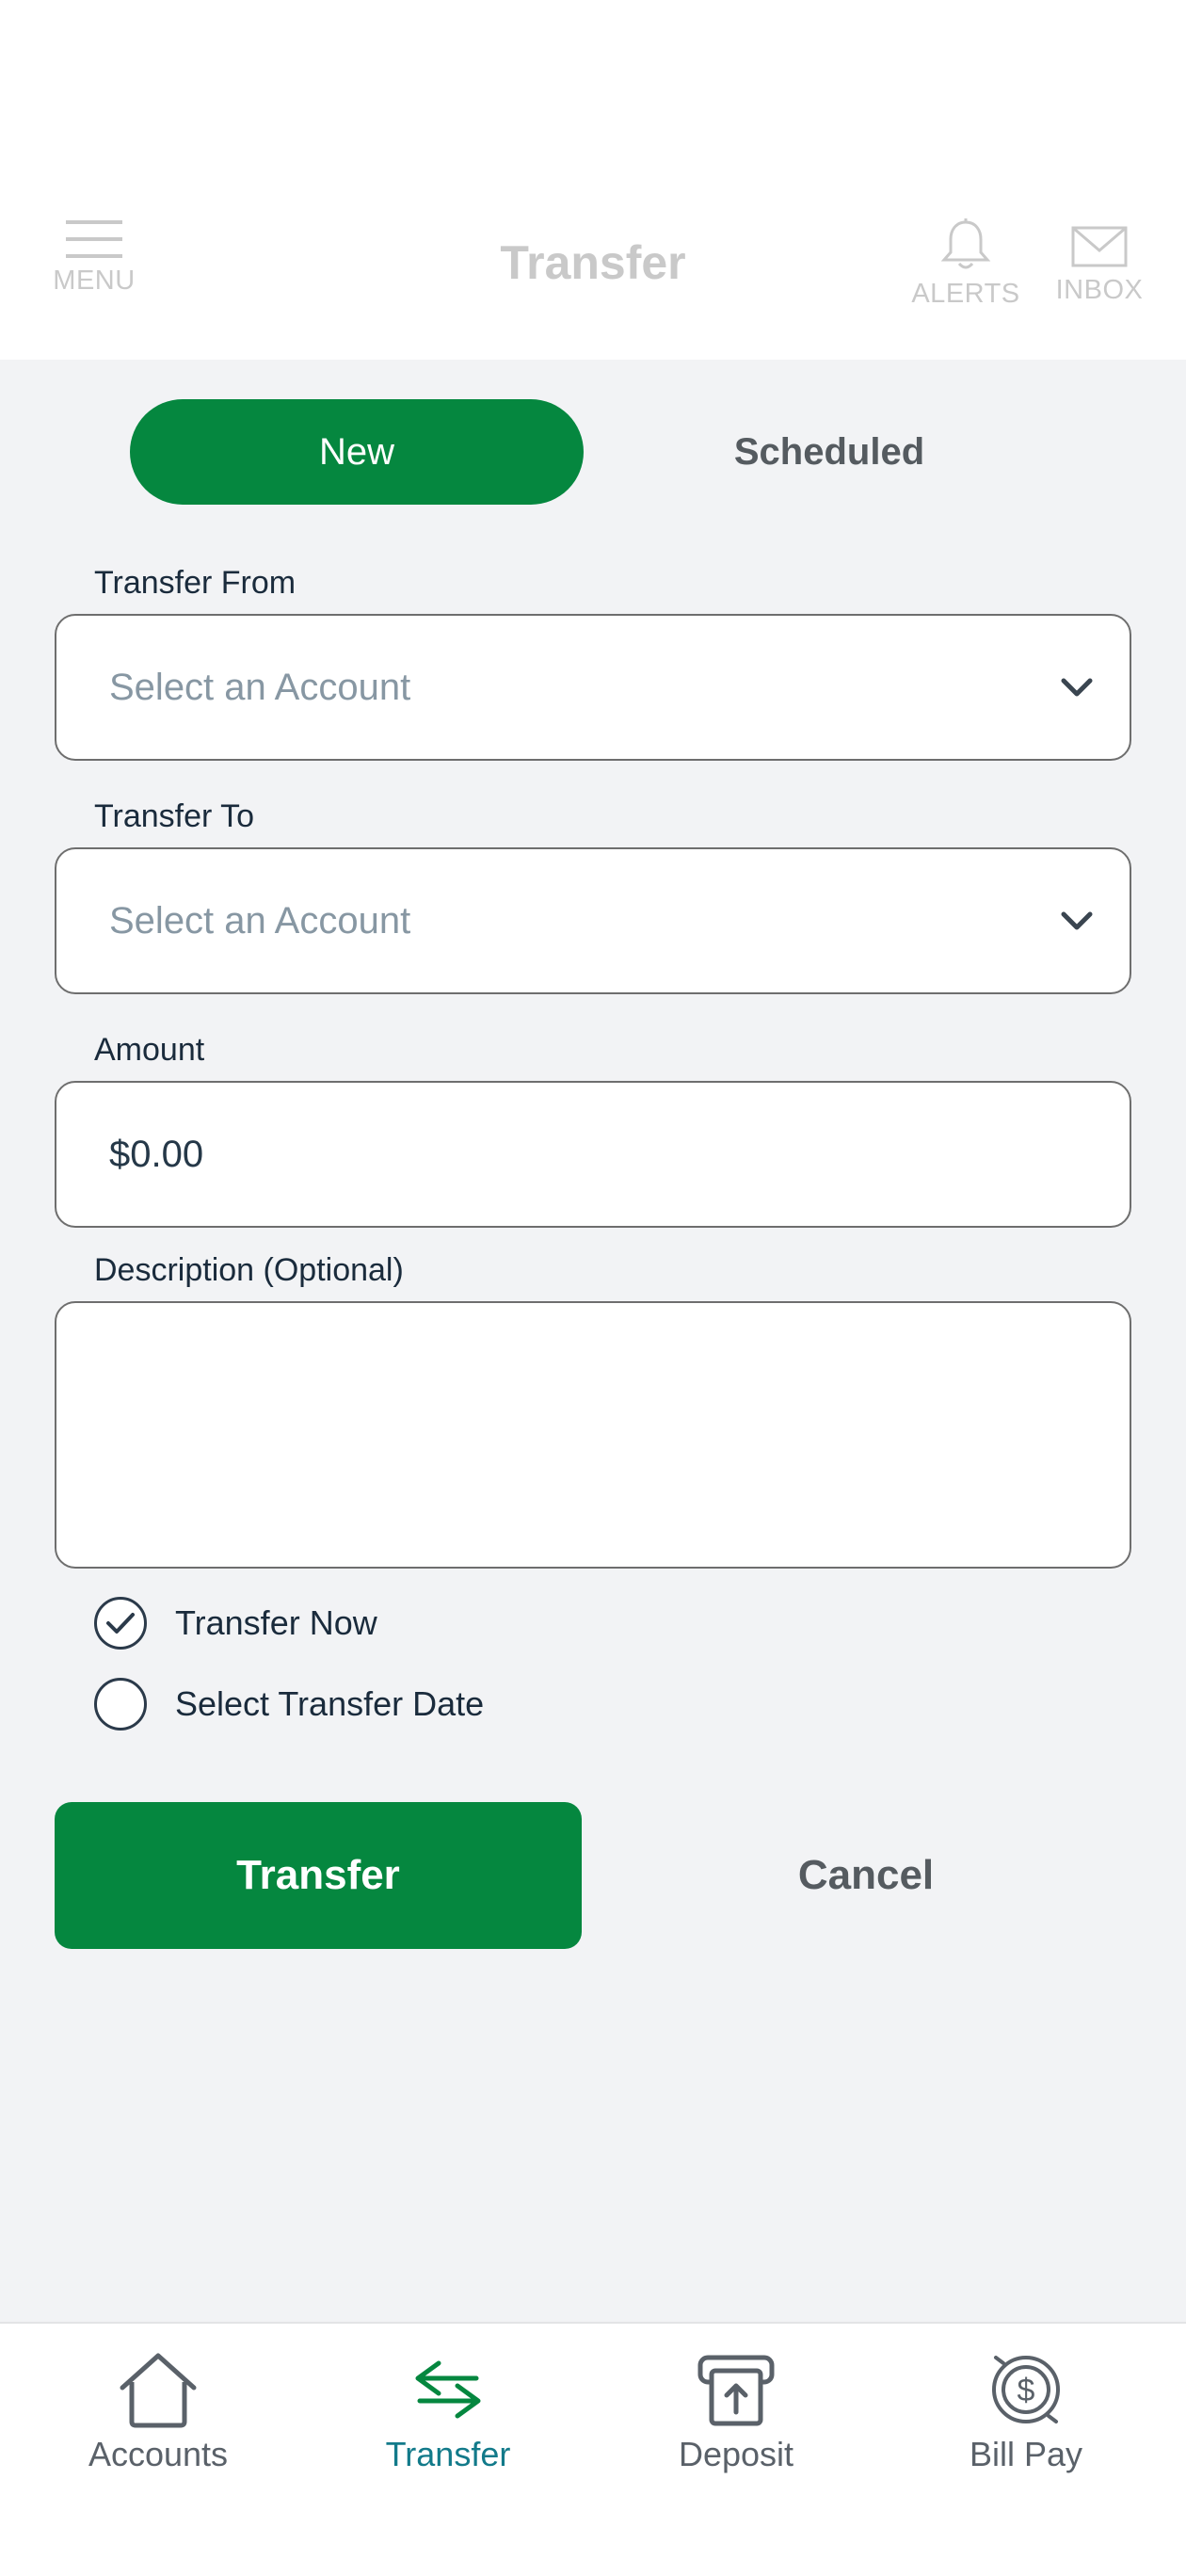 This screenshot has width=1186, height=2576. I want to click on bill-pay-icon: $, so click(1026, 2389).